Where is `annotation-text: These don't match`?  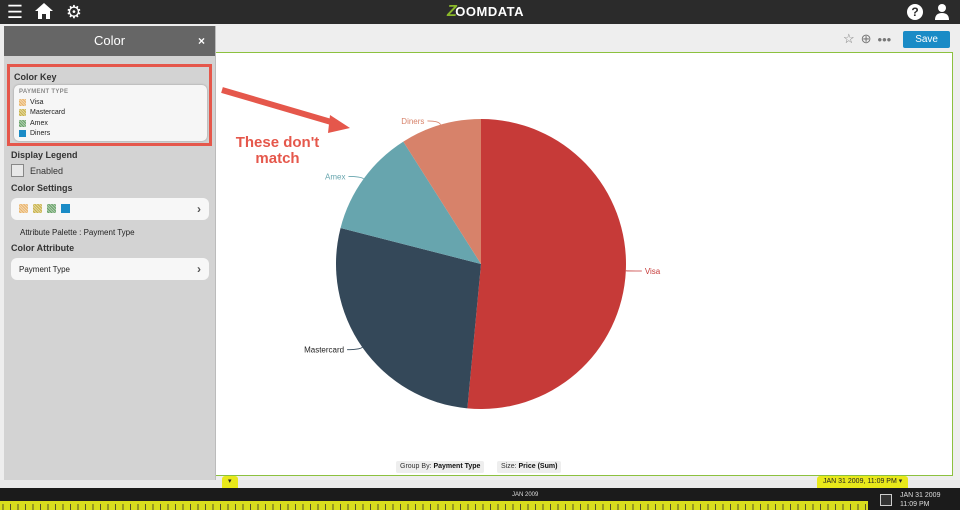
annotation-text: These don't match is located at coordinates (277, 150).